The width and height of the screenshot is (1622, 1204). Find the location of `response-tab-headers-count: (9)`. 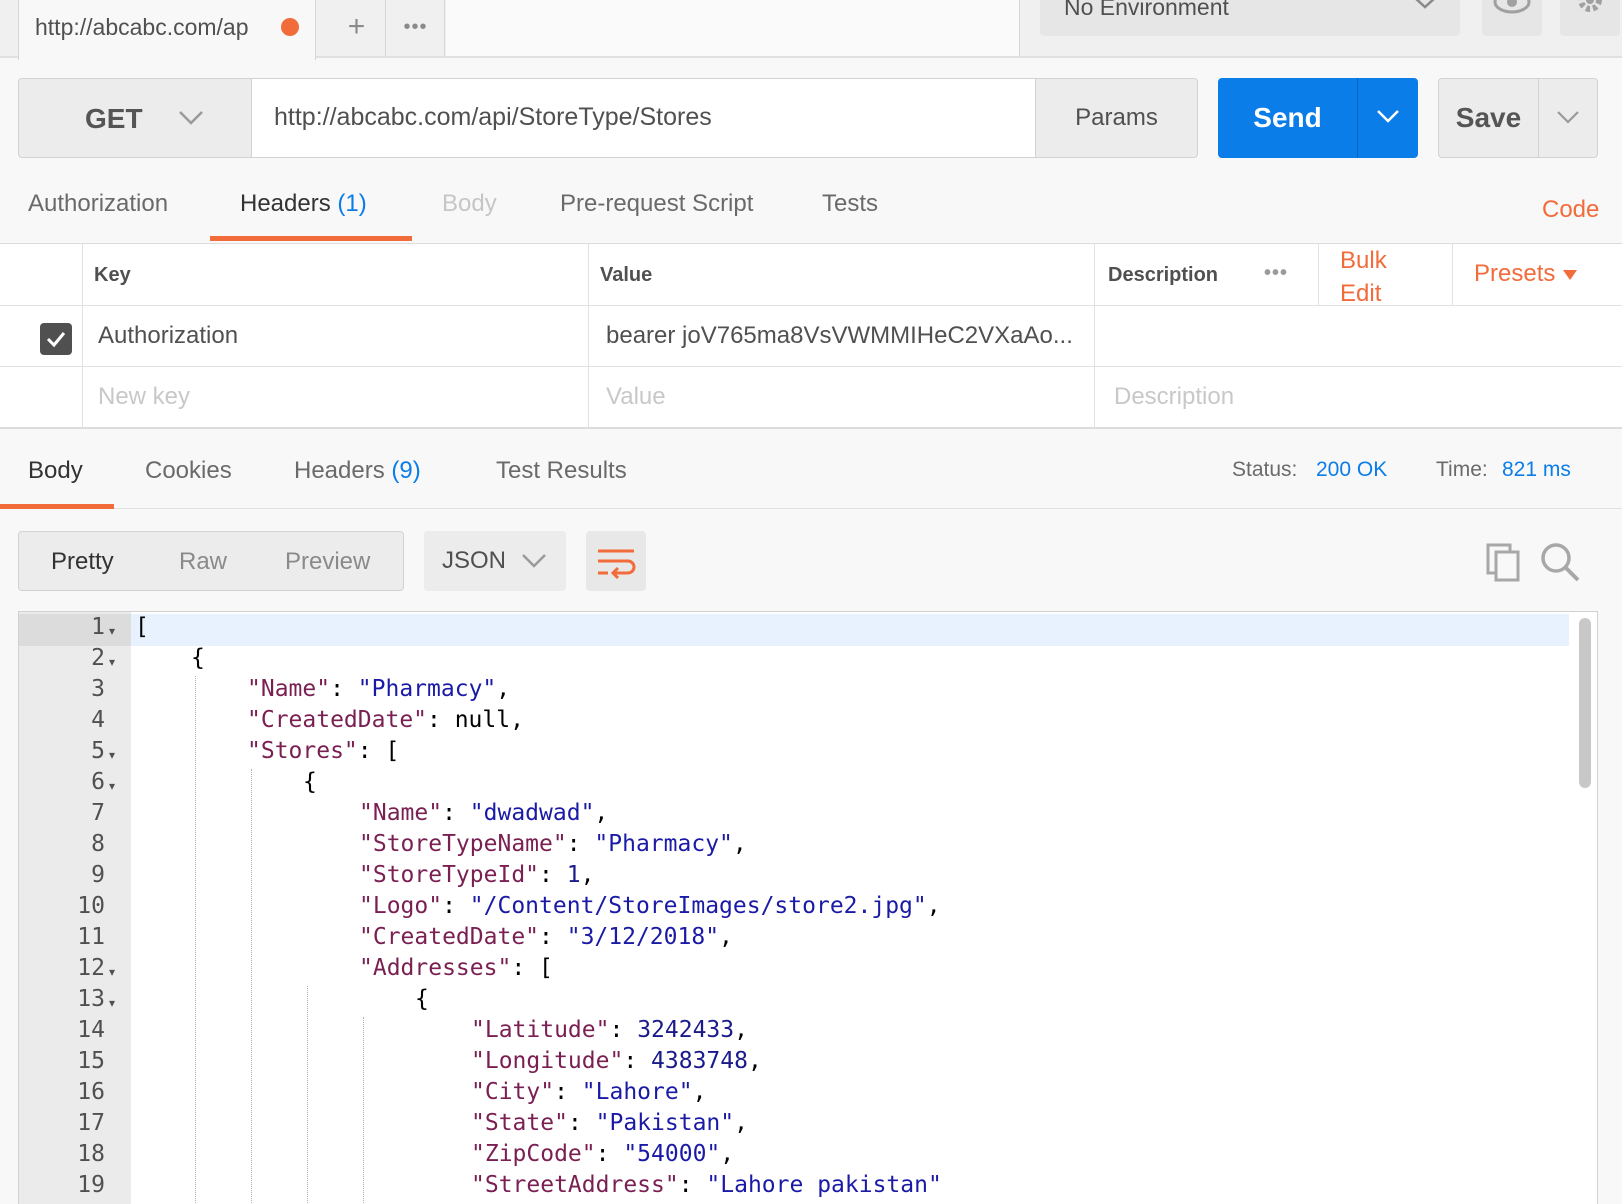

response-tab-headers-count: (9) is located at coordinates (406, 470).